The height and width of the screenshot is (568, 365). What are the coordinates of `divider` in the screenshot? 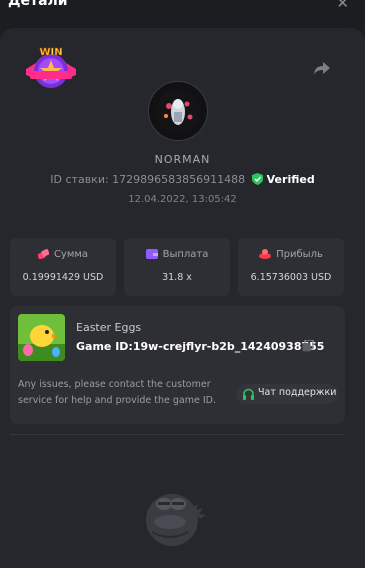 It's located at (177, 434).